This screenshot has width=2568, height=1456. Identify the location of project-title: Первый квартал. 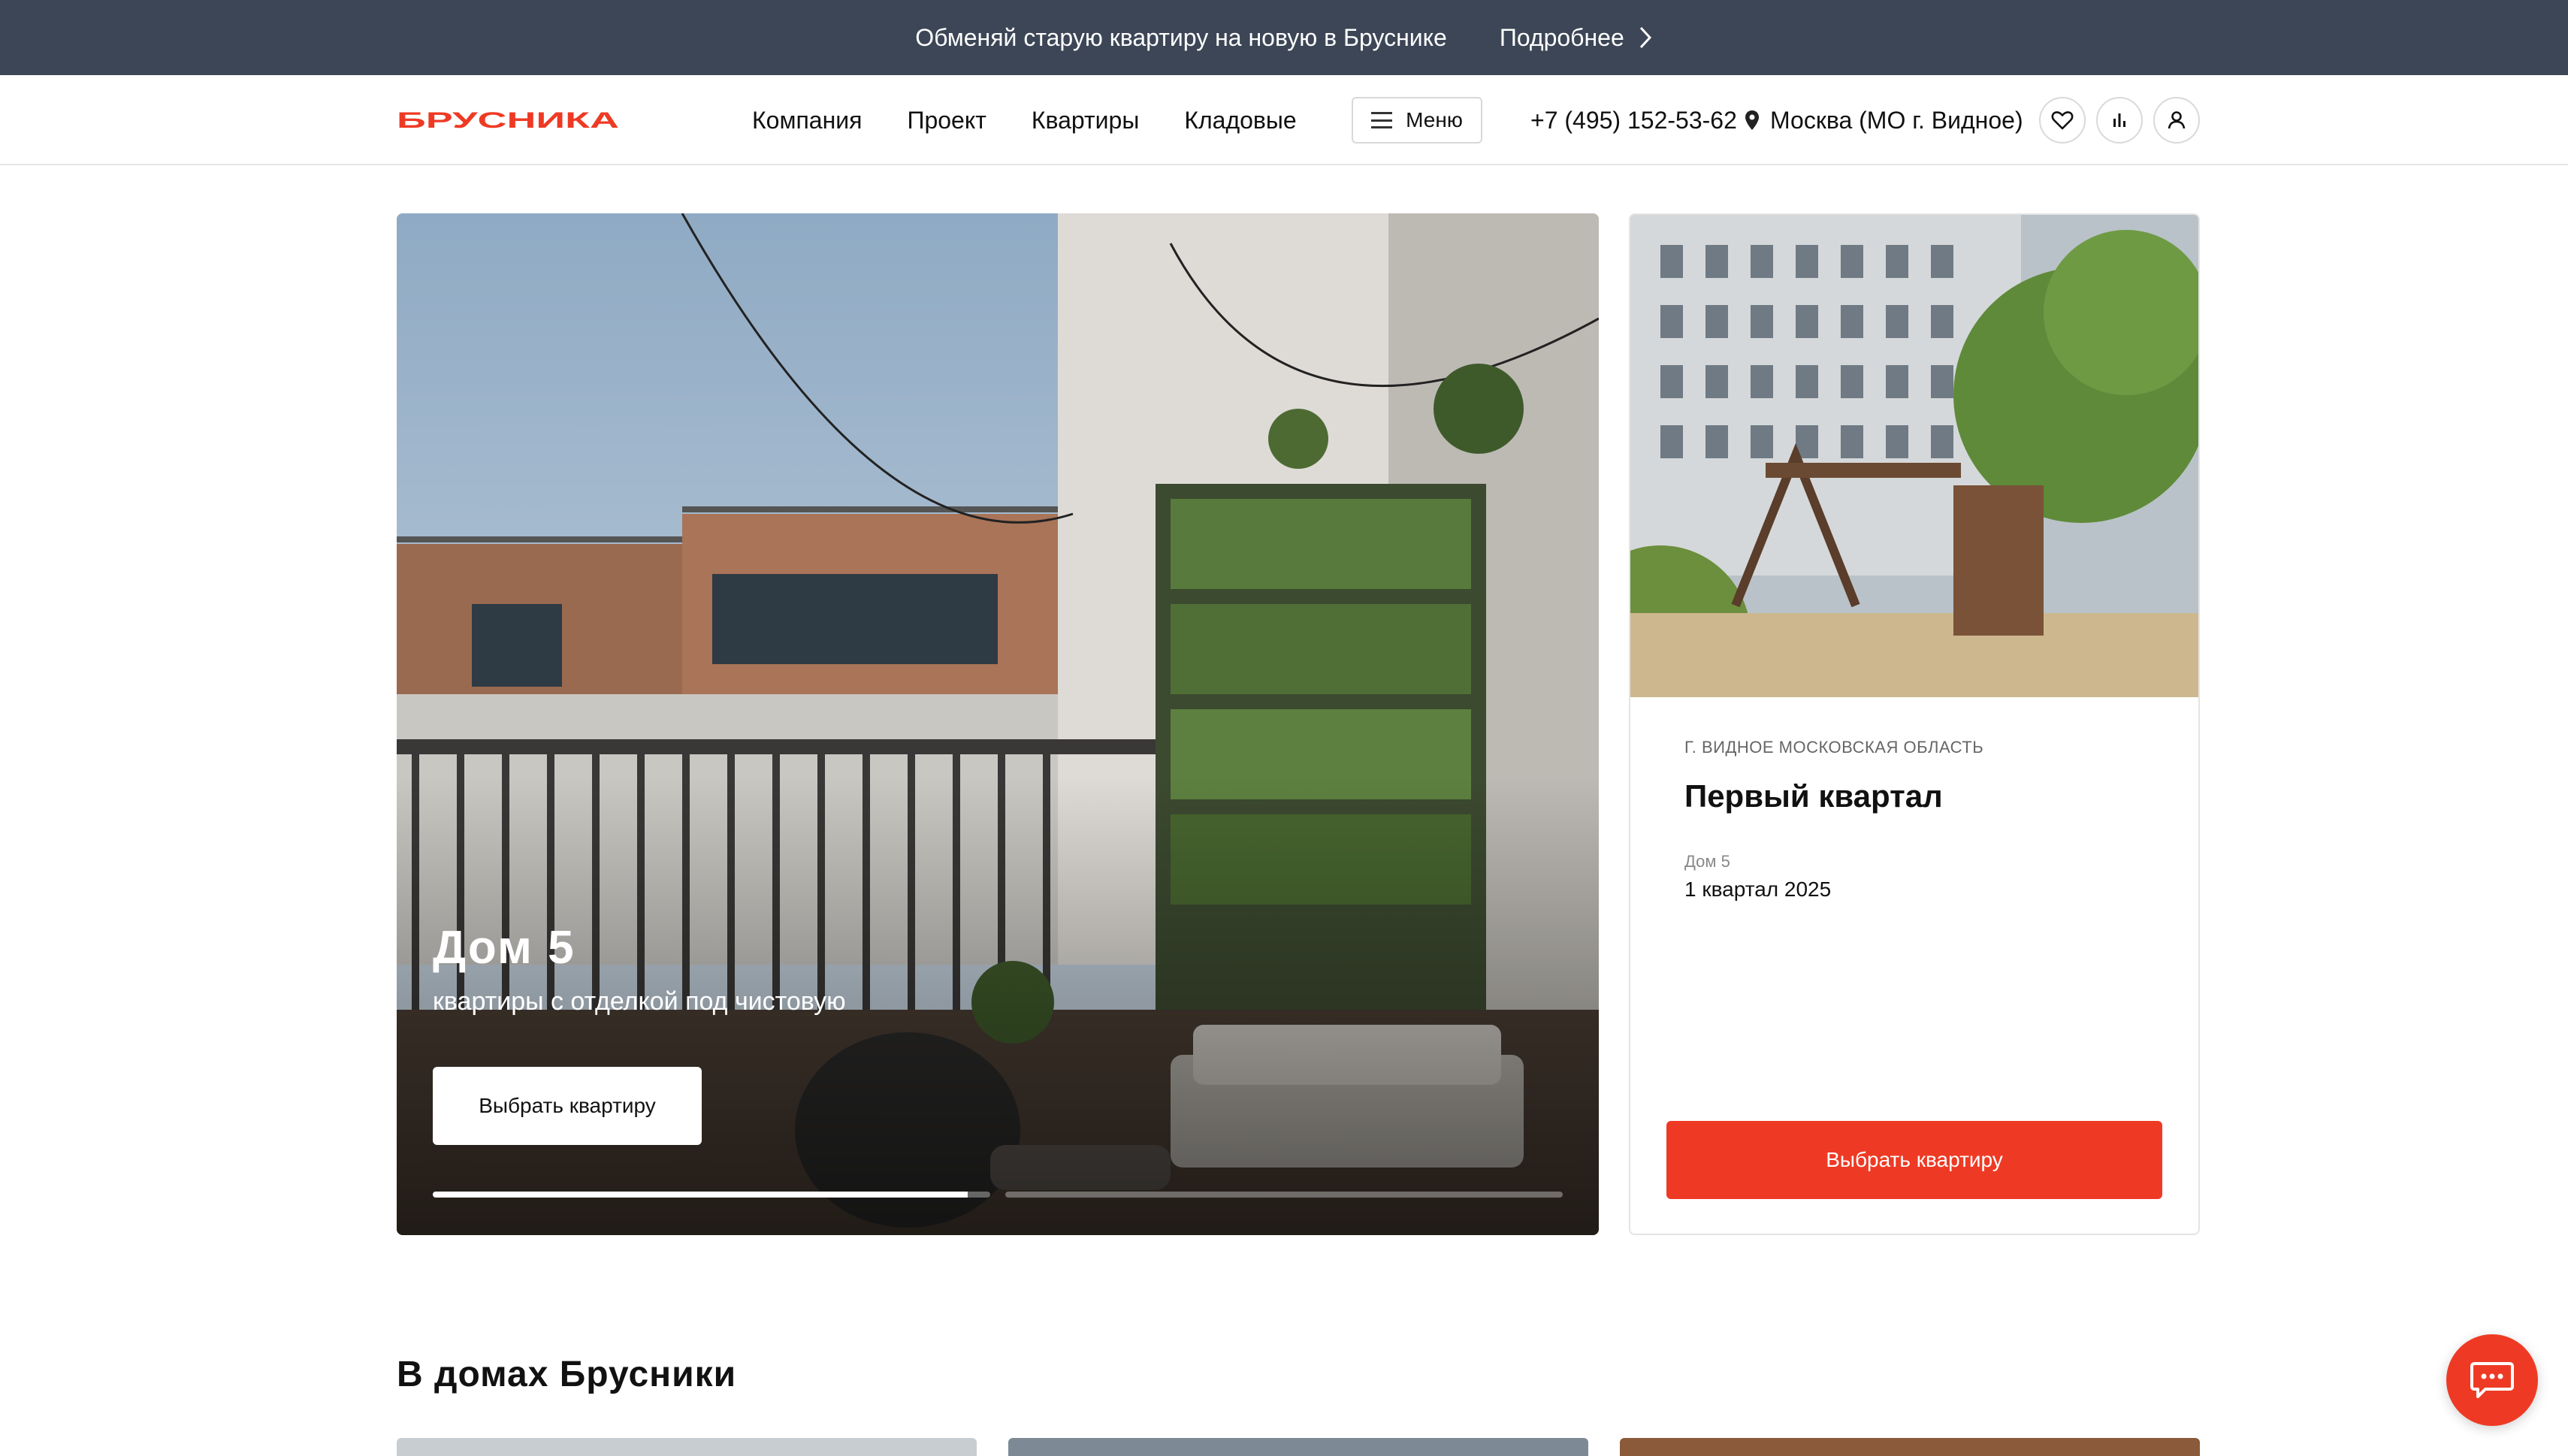
(1814, 796).